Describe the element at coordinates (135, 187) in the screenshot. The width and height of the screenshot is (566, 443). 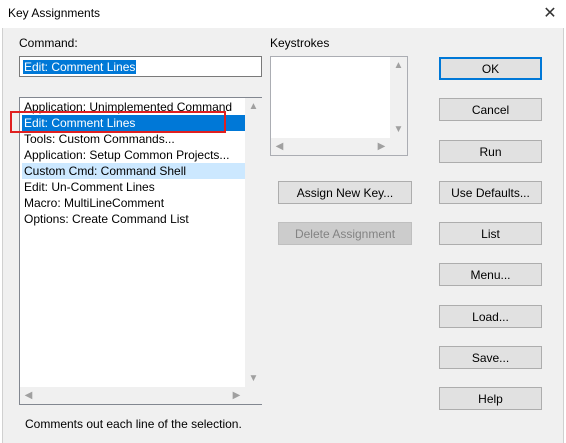
I see `list-item: Edit: Un-Comment Lines` at that location.